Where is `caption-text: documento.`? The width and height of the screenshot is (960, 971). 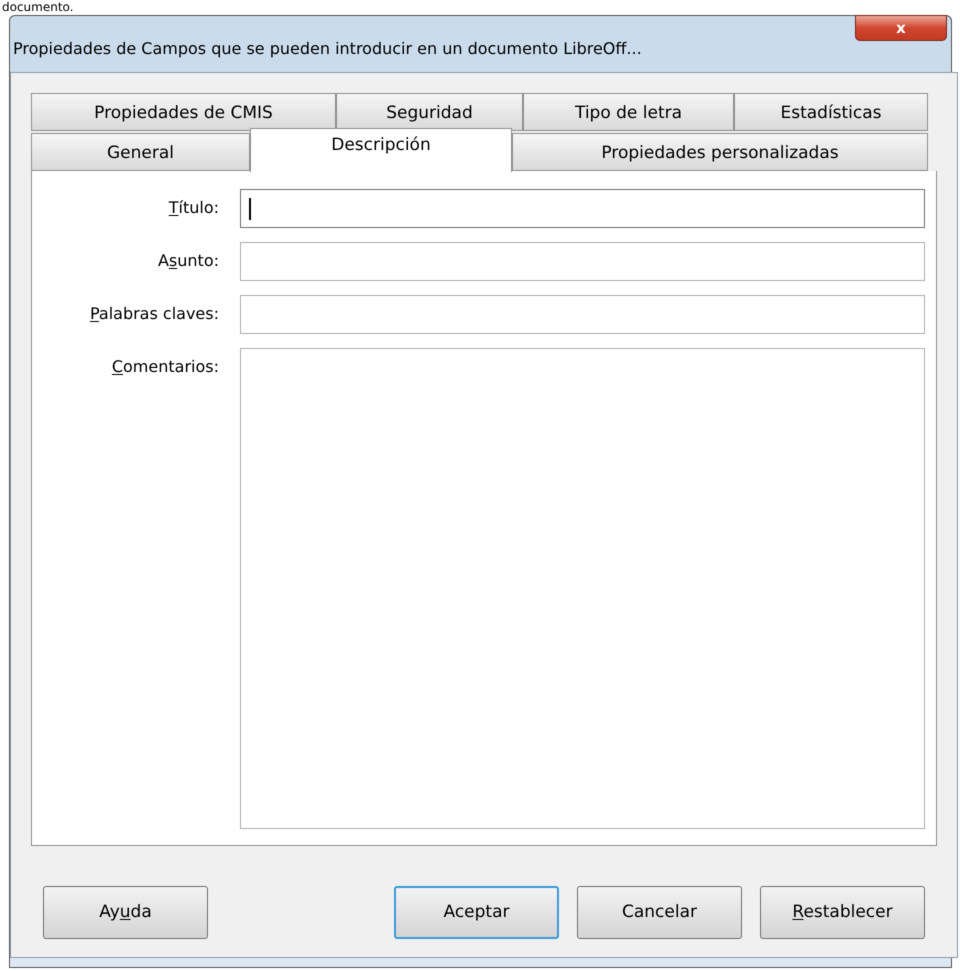 caption-text: documento. is located at coordinates (38, 7).